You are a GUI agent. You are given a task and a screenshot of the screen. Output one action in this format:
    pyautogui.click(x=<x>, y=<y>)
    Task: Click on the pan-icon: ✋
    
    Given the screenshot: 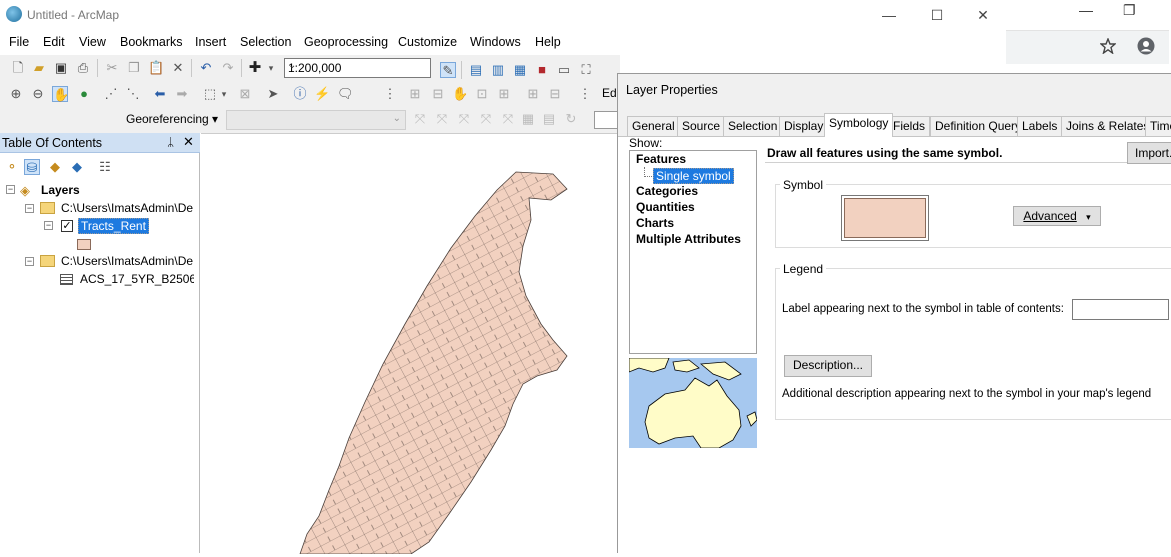 What is the action you would take?
    pyautogui.click(x=60, y=94)
    